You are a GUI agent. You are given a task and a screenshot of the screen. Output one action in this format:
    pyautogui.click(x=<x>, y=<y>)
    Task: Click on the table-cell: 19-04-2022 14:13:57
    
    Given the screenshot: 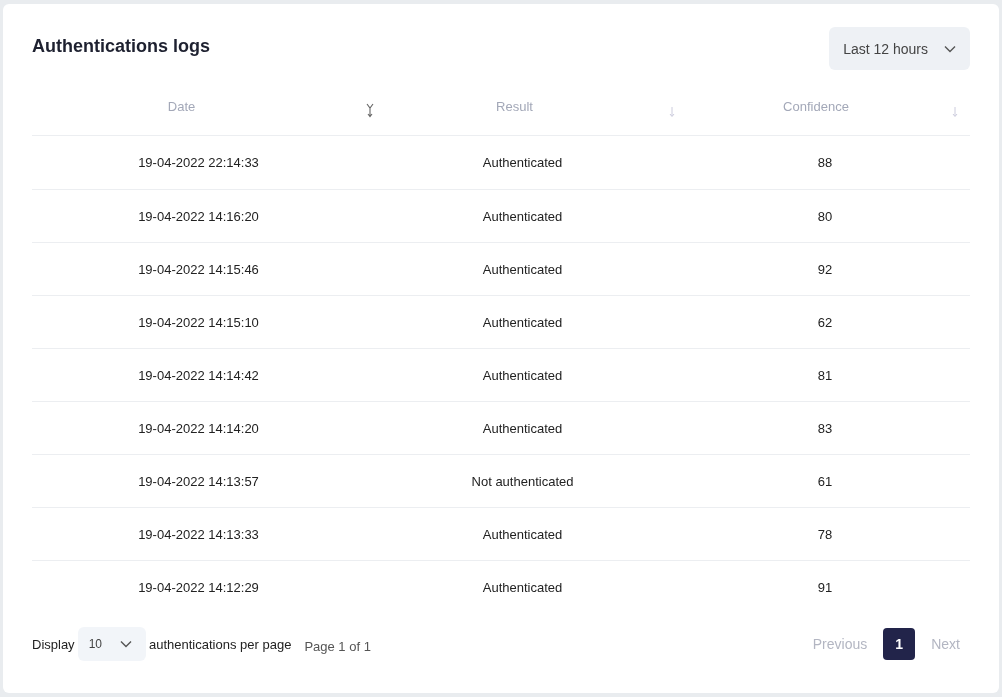 What is the action you would take?
    pyautogui.click(x=198, y=481)
    